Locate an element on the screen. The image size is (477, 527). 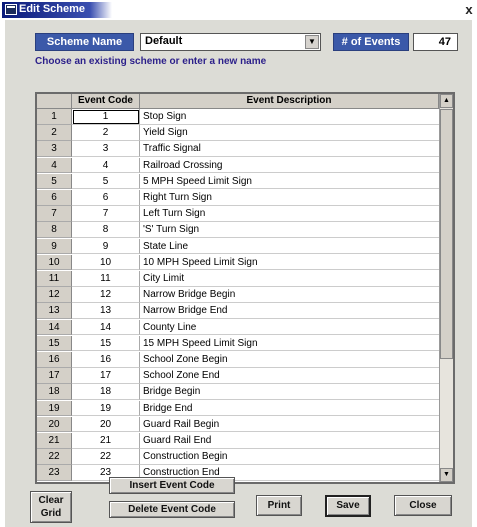
row-number: 1 is located at coordinates (54, 117).